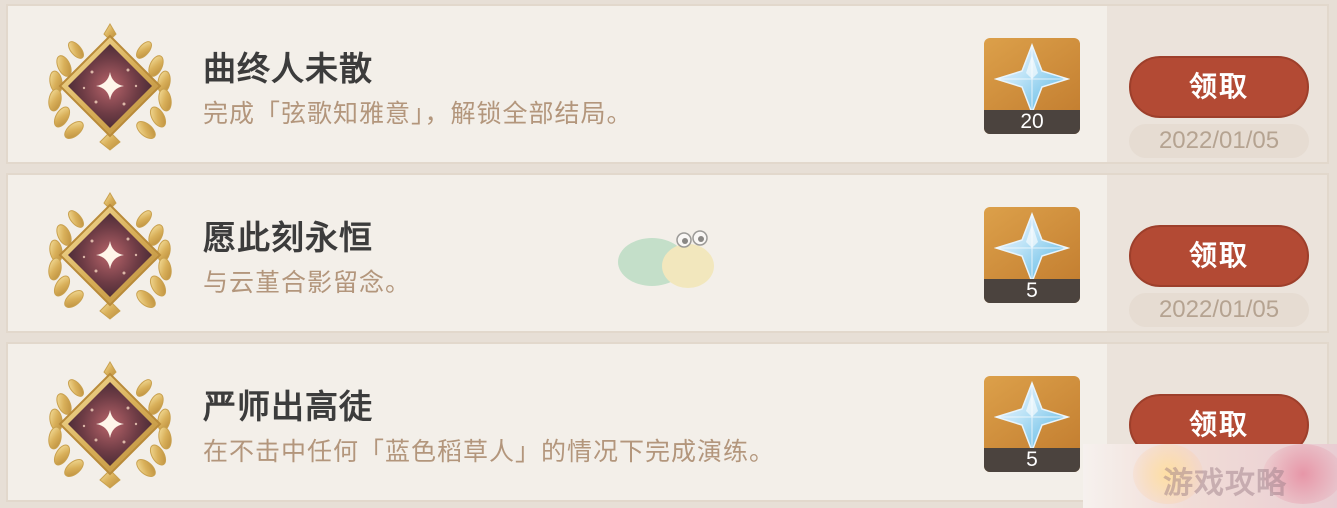  What do you see at coordinates (288, 406) in the screenshot?
I see `achievement-title: 严师出高徒` at bounding box center [288, 406].